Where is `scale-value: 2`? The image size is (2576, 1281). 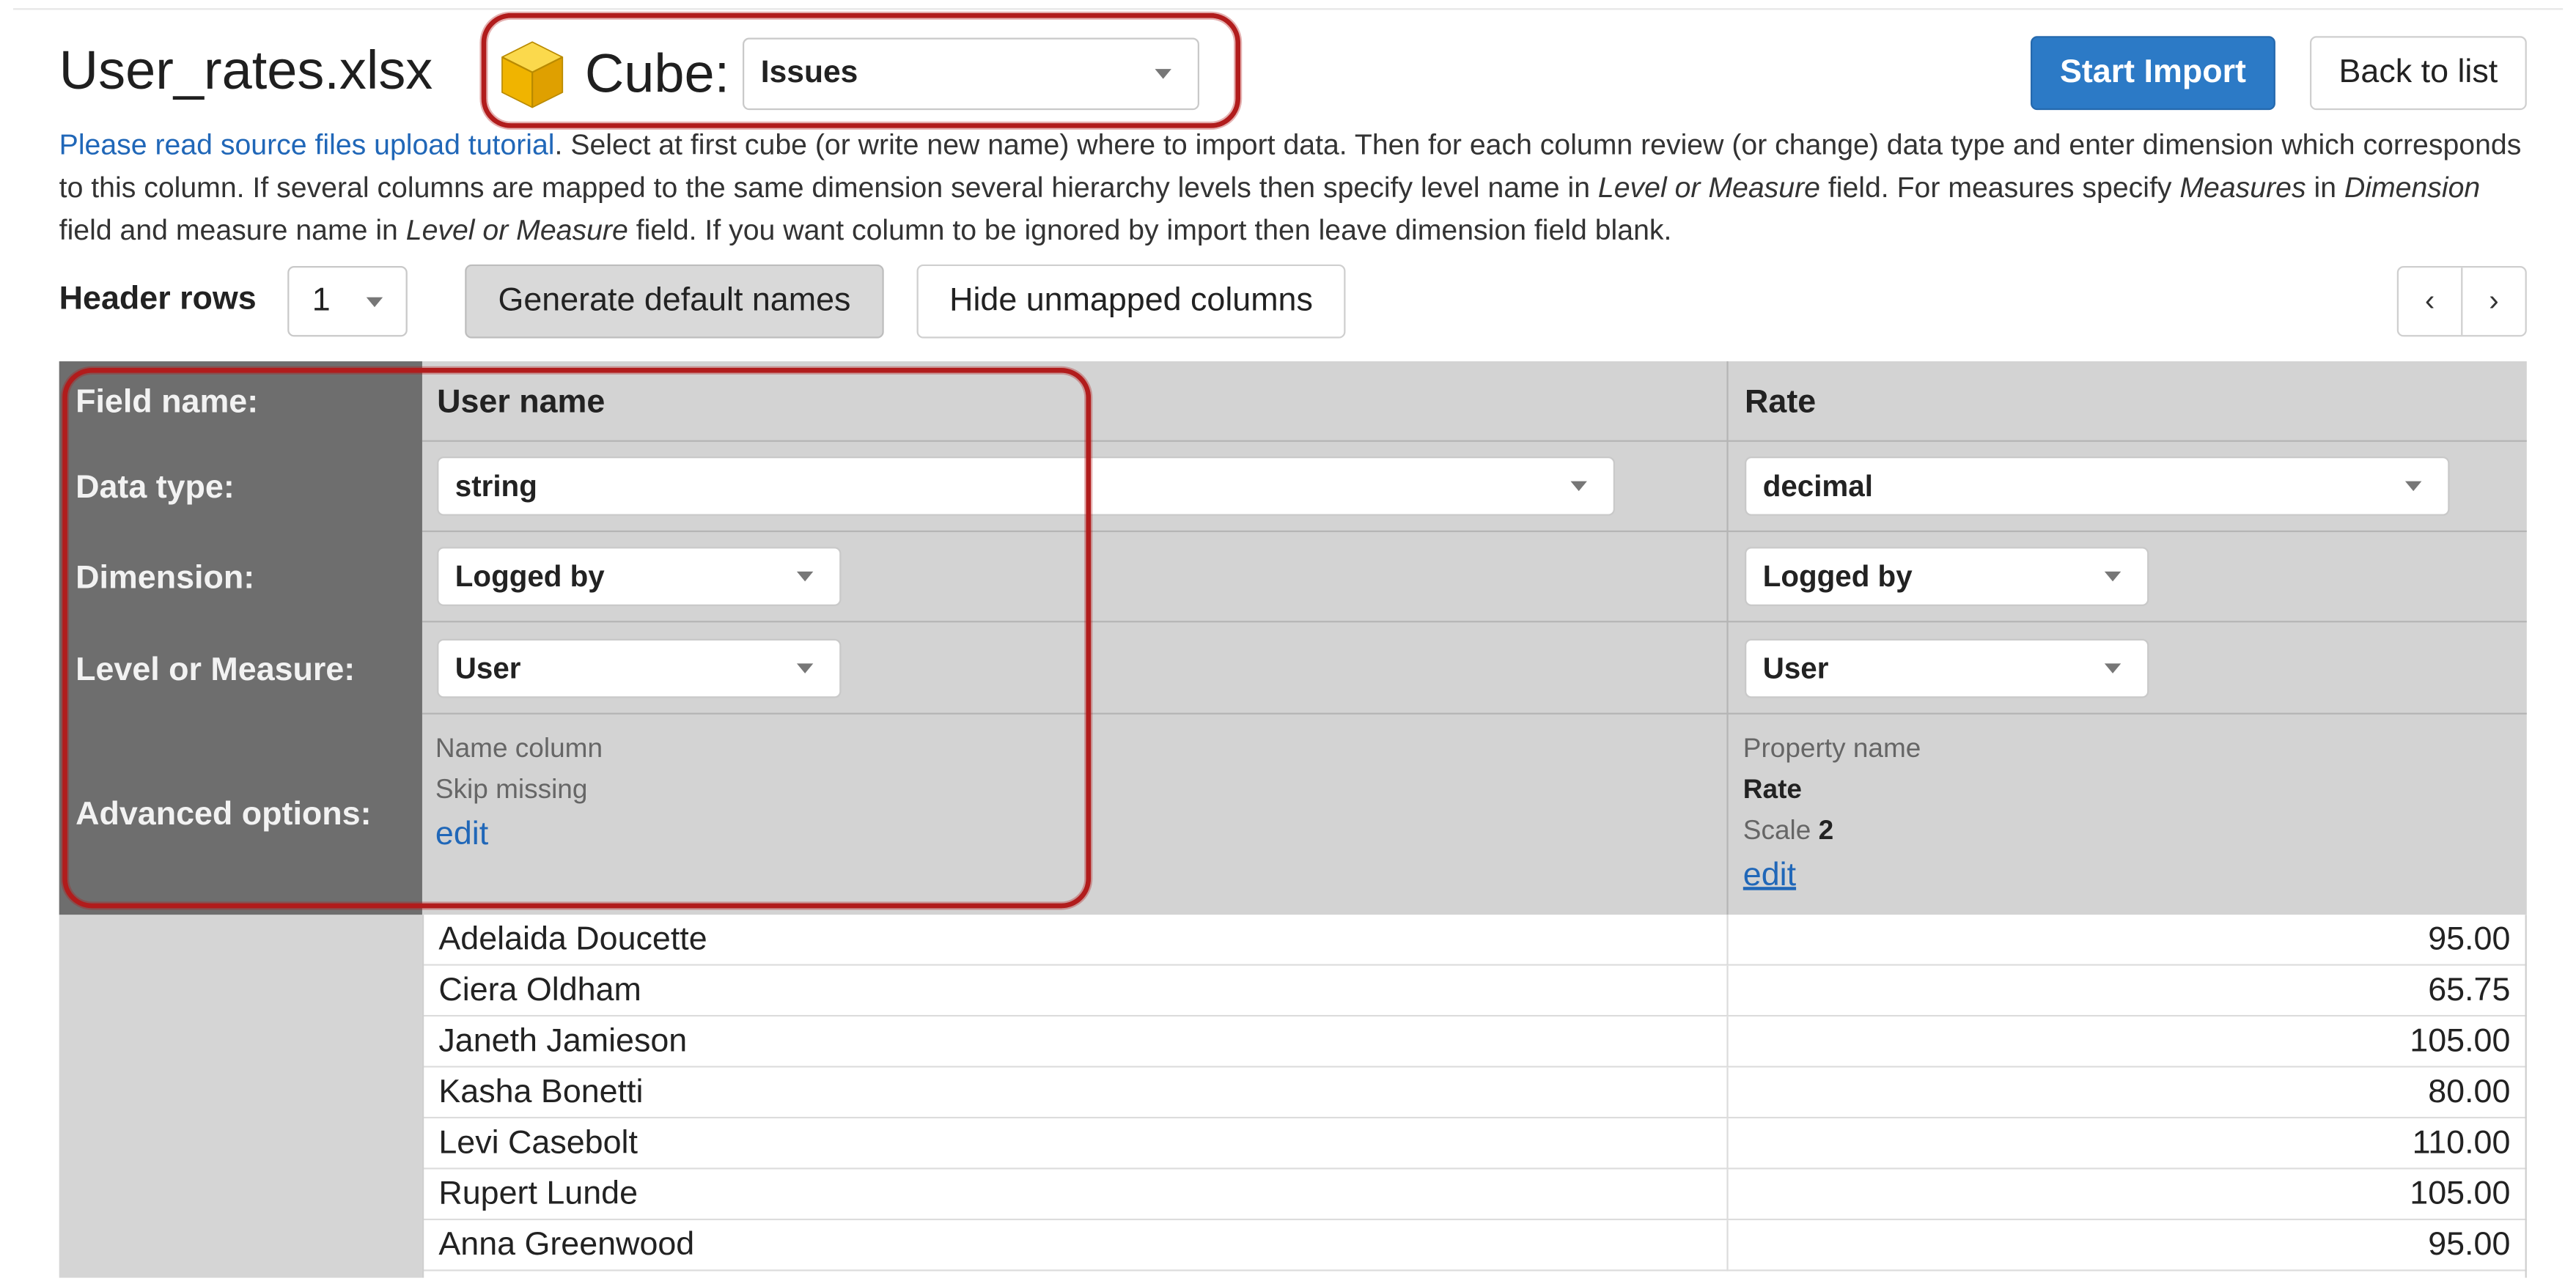 scale-value: 2 is located at coordinates (1826, 831).